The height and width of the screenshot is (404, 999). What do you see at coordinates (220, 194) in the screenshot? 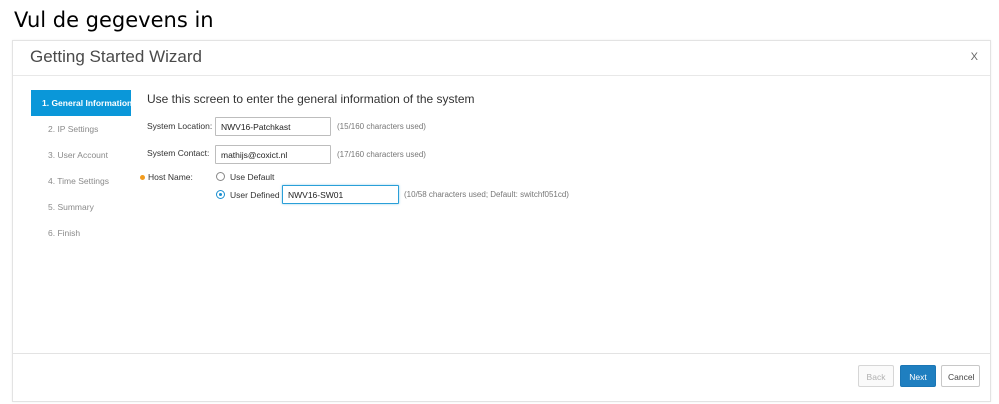
I see `user-defined-radio` at bounding box center [220, 194].